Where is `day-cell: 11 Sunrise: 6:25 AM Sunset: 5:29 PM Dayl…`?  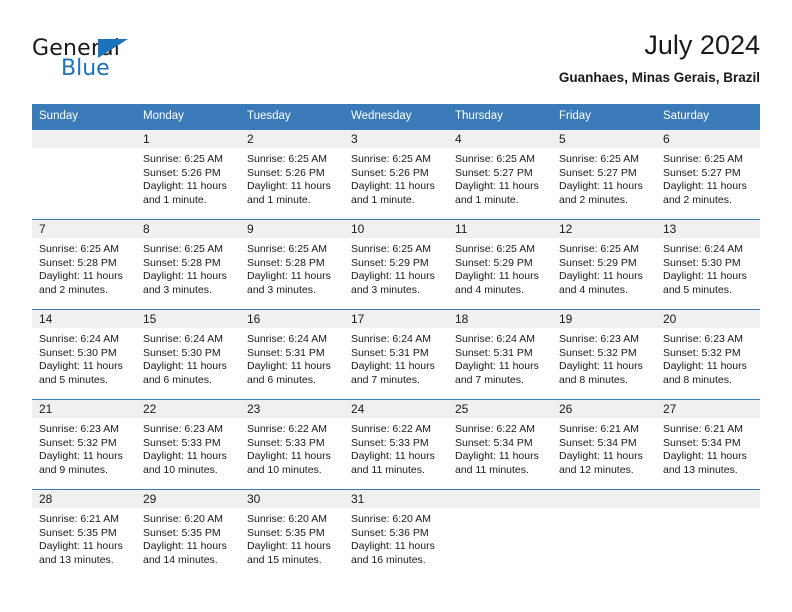 day-cell: 11 Sunrise: 6:25 AM Sunset: 5:29 PM Dayl… is located at coordinates (500, 264).